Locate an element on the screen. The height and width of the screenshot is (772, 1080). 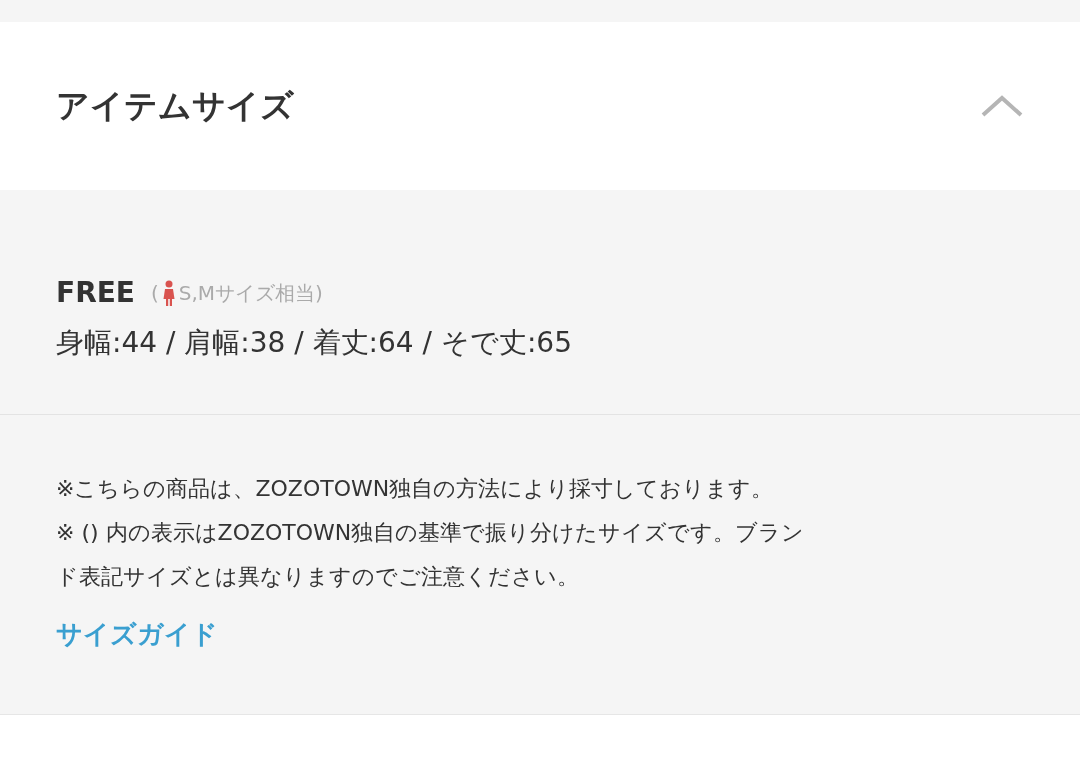
size-equivalent: S,Mサイズ相当) is located at coordinates (250, 293).